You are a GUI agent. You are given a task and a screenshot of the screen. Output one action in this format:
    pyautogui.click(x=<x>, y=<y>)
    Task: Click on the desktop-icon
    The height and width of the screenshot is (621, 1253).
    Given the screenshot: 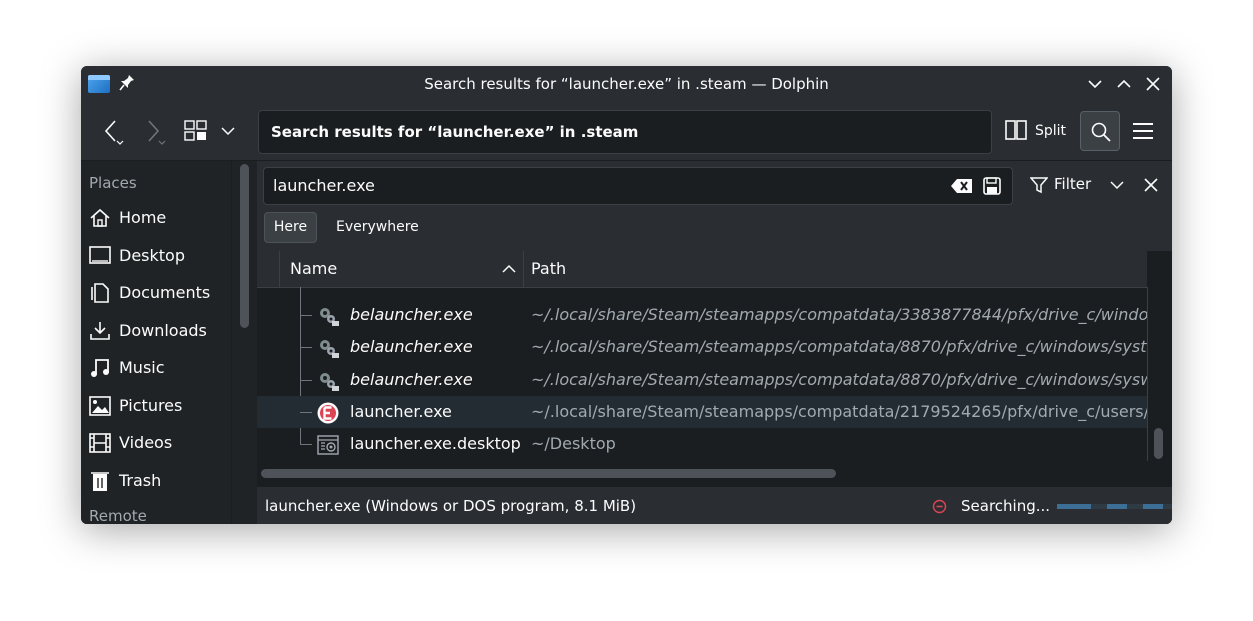 What is the action you would take?
    pyautogui.click(x=100, y=255)
    